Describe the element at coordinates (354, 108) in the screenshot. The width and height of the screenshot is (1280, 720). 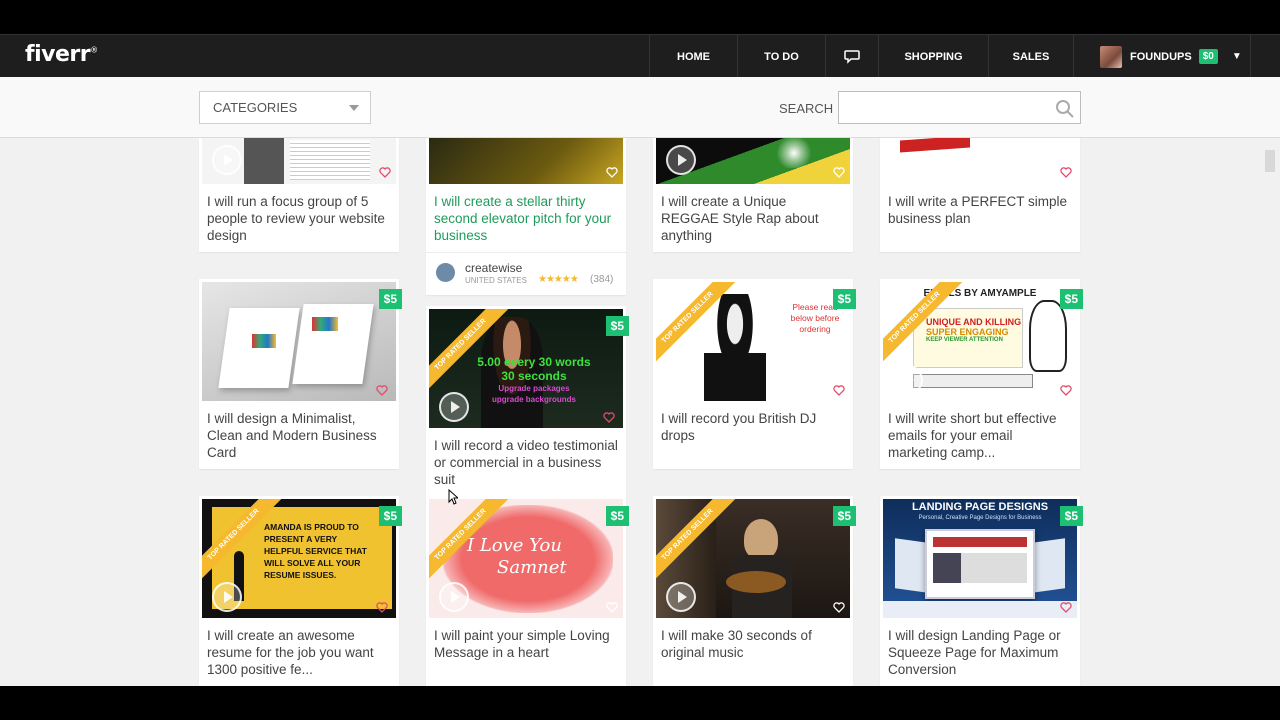
I see `dropdown-arrow-icon` at that location.